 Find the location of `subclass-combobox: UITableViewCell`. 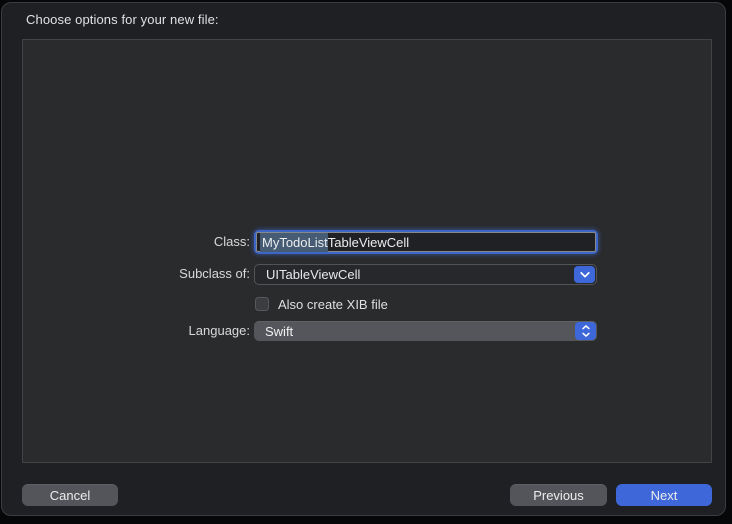

subclass-combobox: UITableViewCell is located at coordinates (425, 274).